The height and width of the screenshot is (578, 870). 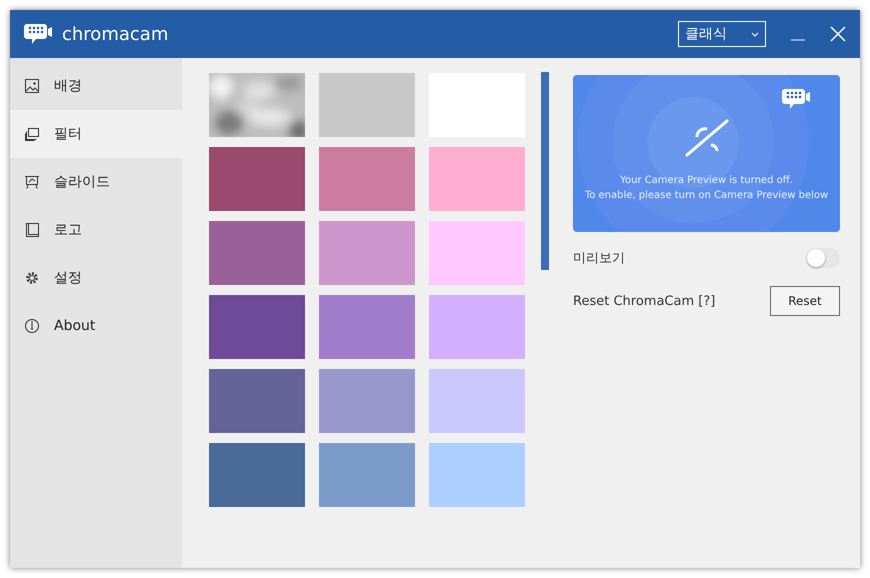 I want to click on preview-toggle, so click(x=823, y=258).